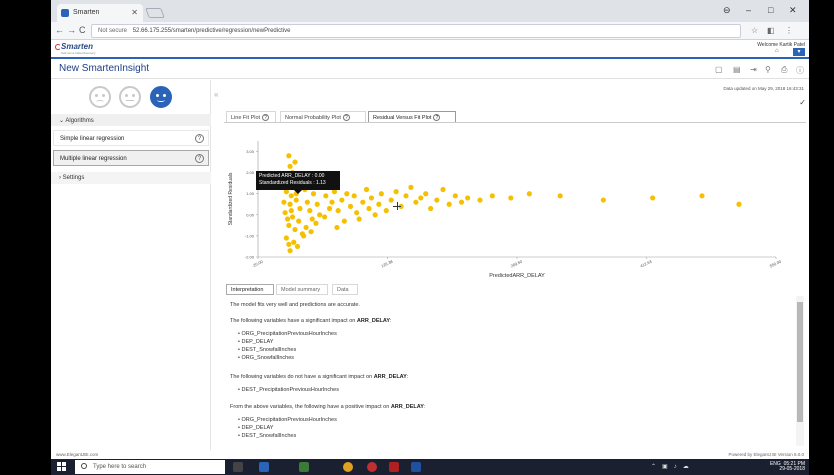 The height and width of the screenshot is (475, 834). Describe the element at coordinates (100, 13) in the screenshot. I see `browser-tab: Smarten ✕` at that location.